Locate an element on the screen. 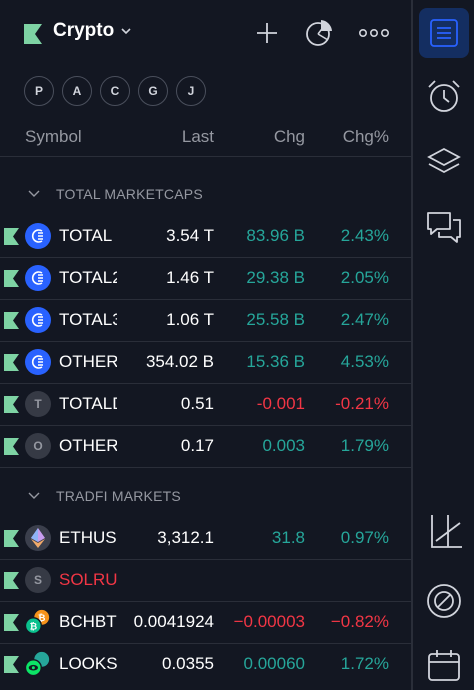 The width and height of the screenshot is (474, 690). drawing-tools-button is located at coordinates (444, 533).